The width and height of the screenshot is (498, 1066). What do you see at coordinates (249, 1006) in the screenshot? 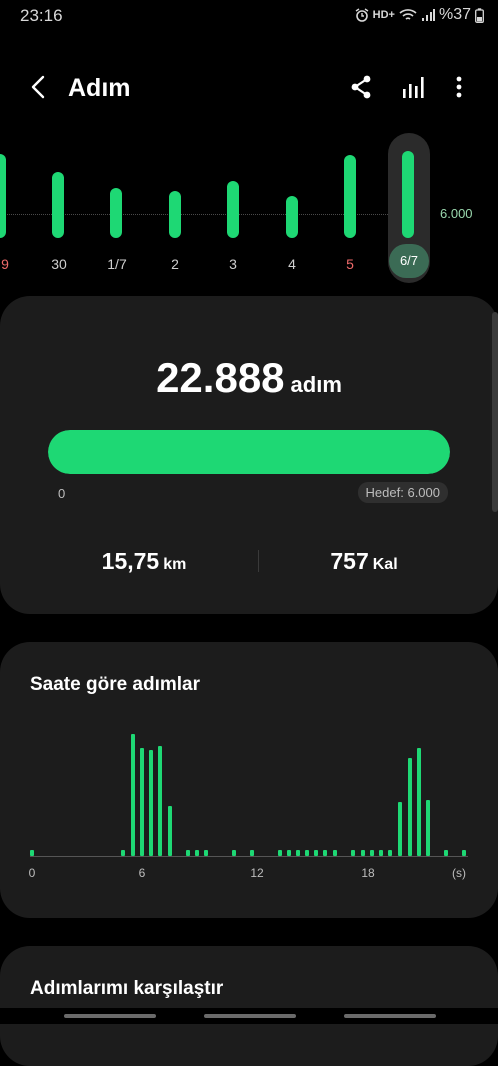
I see `compare-steps-card: Adımlarımı karşılaştır` at bounding box center [249, 1006].